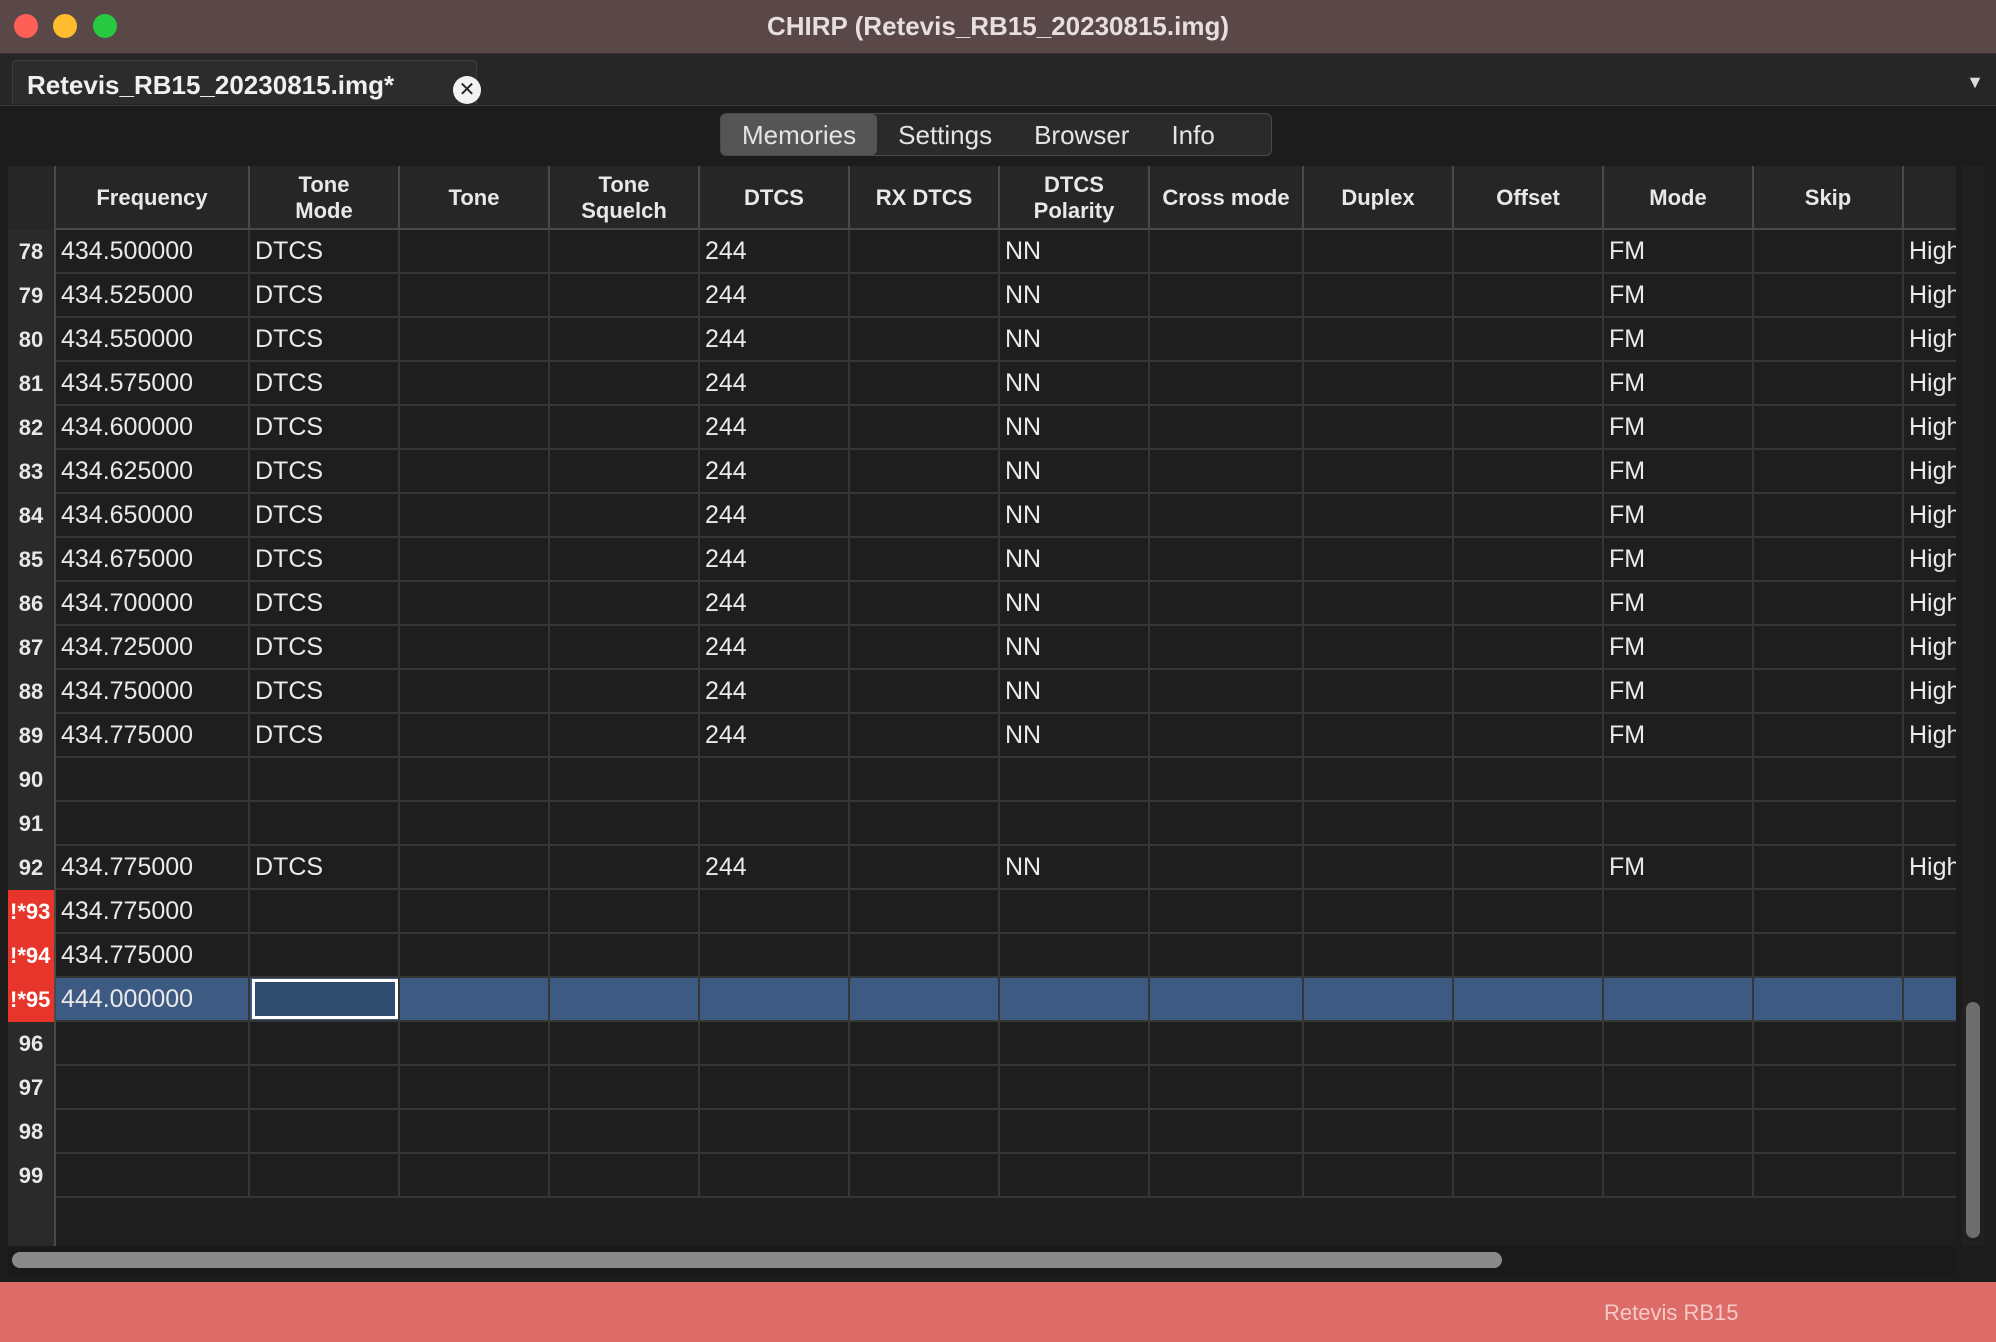 The image size is (1996, 1342). What do you see at coordinates (982, 604) in the screenshot?
I see `table-row: 86 434.700000 DTCS 244 NN FM High` at bounding box center [982, 604].